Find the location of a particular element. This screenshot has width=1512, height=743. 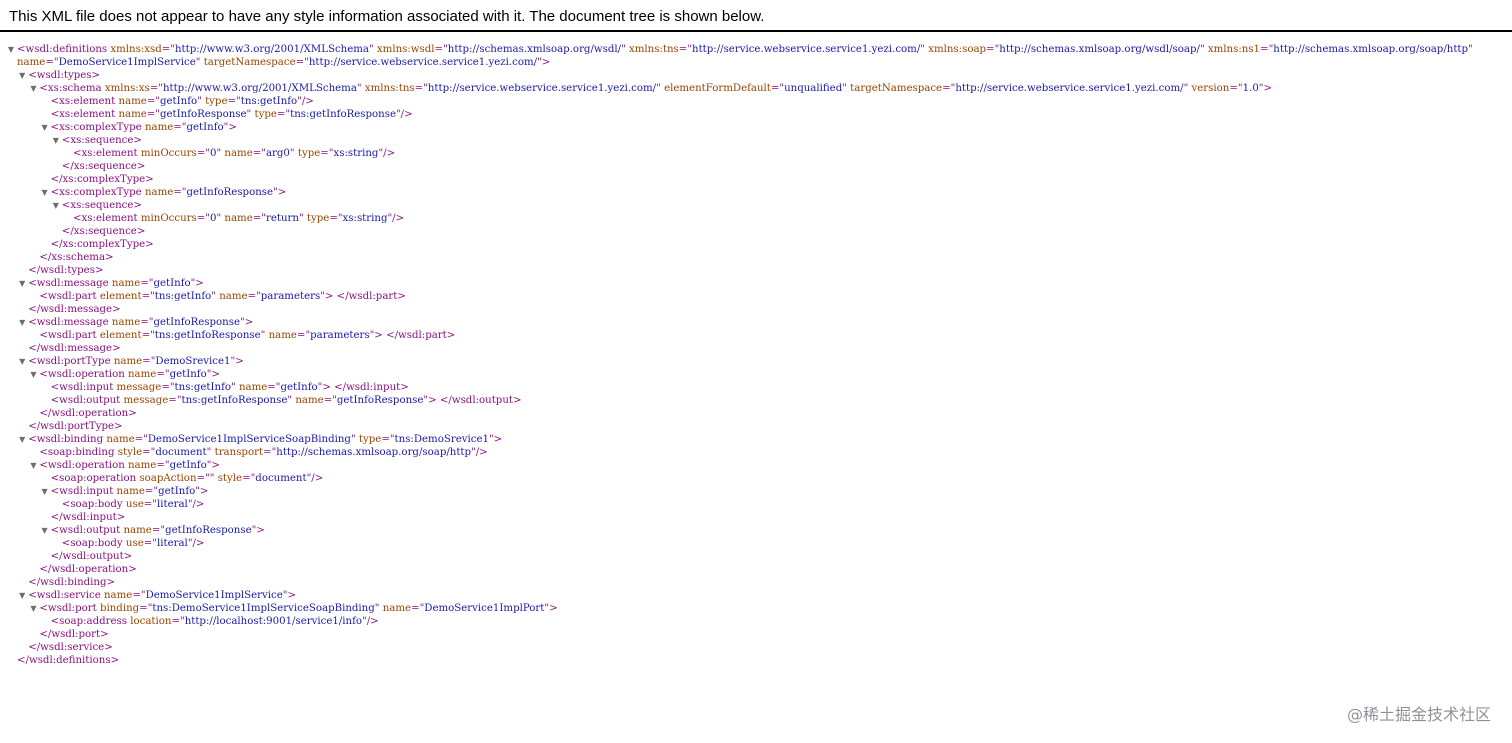

xml-tag-token: <soap:body is located at coordinates (93, 543).